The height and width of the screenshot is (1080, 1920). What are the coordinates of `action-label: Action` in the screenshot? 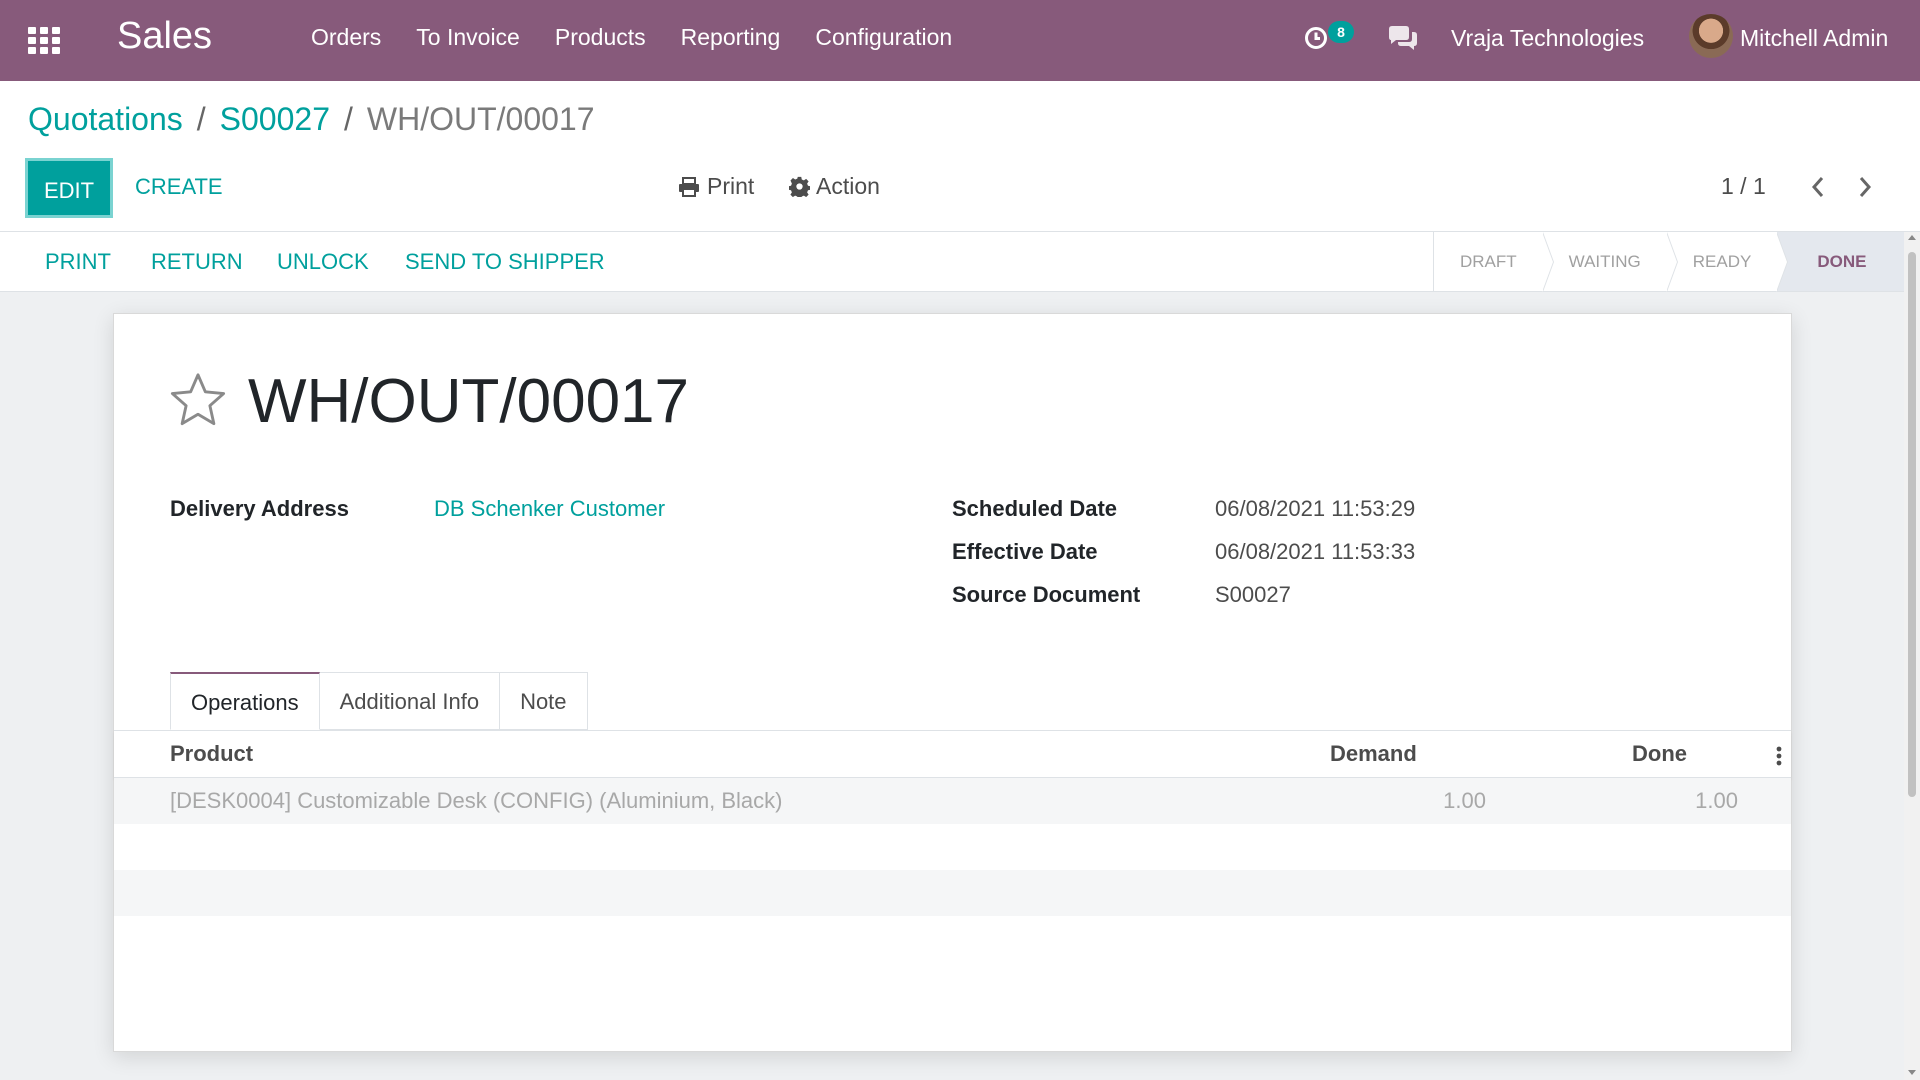 It's located at (848, 186).